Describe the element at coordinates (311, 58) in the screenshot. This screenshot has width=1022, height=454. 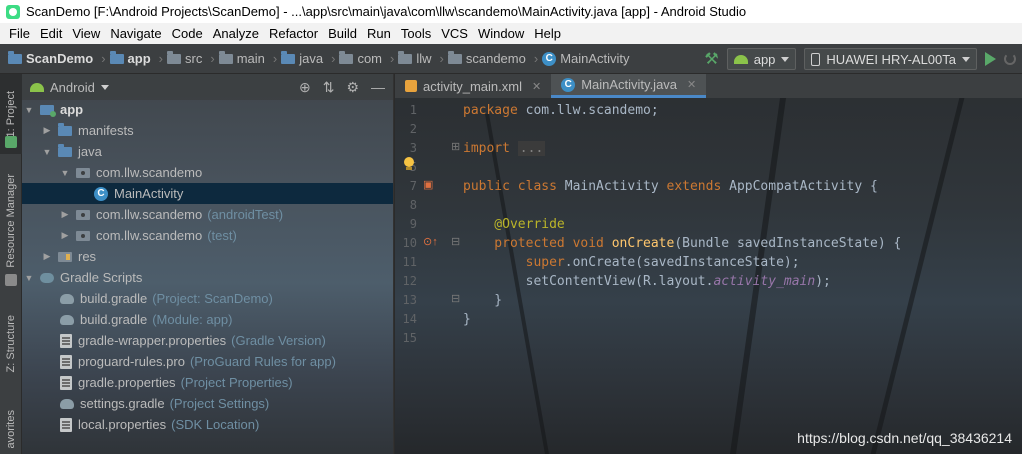
I see `breadcrumb-label: java` at that location.